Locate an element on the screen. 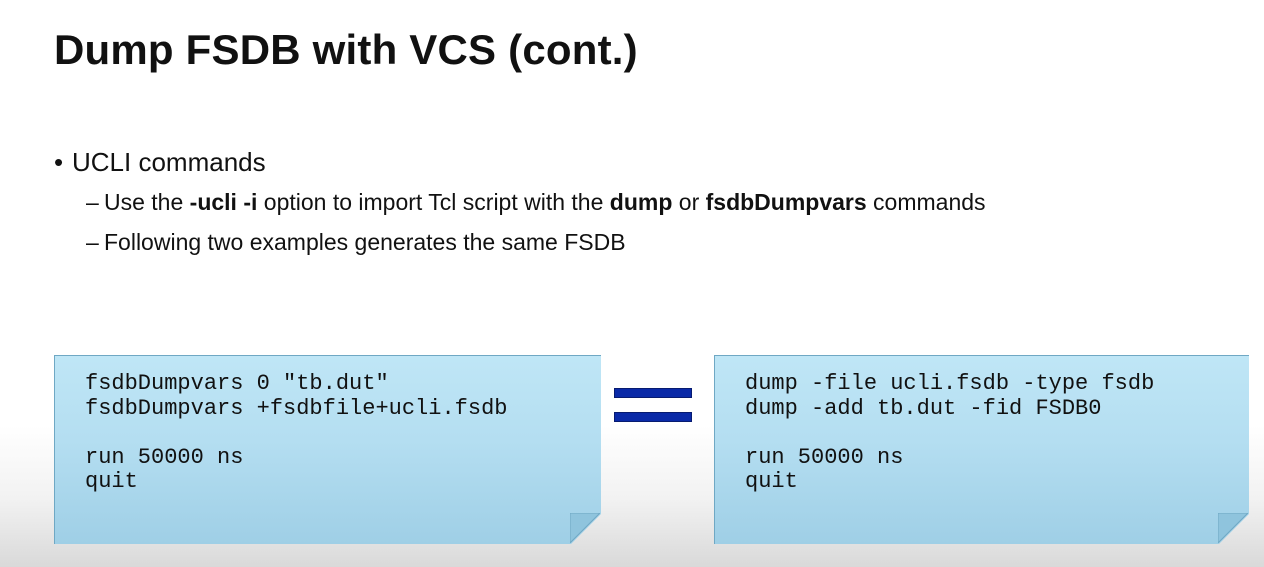 Image resolution: width=1264 pixels, height=567 pixels. sub-bullet-text-part: Use the is located at coordinates (147, 202).